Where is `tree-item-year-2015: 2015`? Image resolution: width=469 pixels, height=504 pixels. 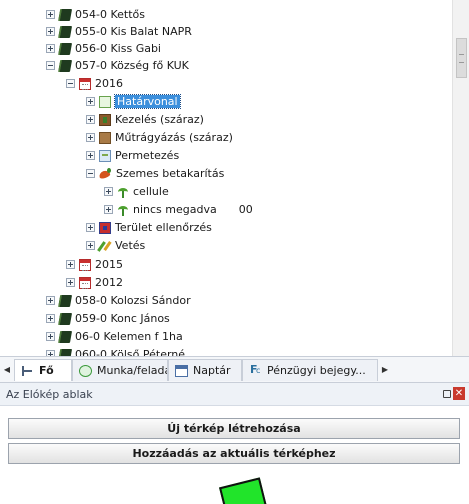
tree-item-year-2015: 2015 is located at coordinates (94, 264).